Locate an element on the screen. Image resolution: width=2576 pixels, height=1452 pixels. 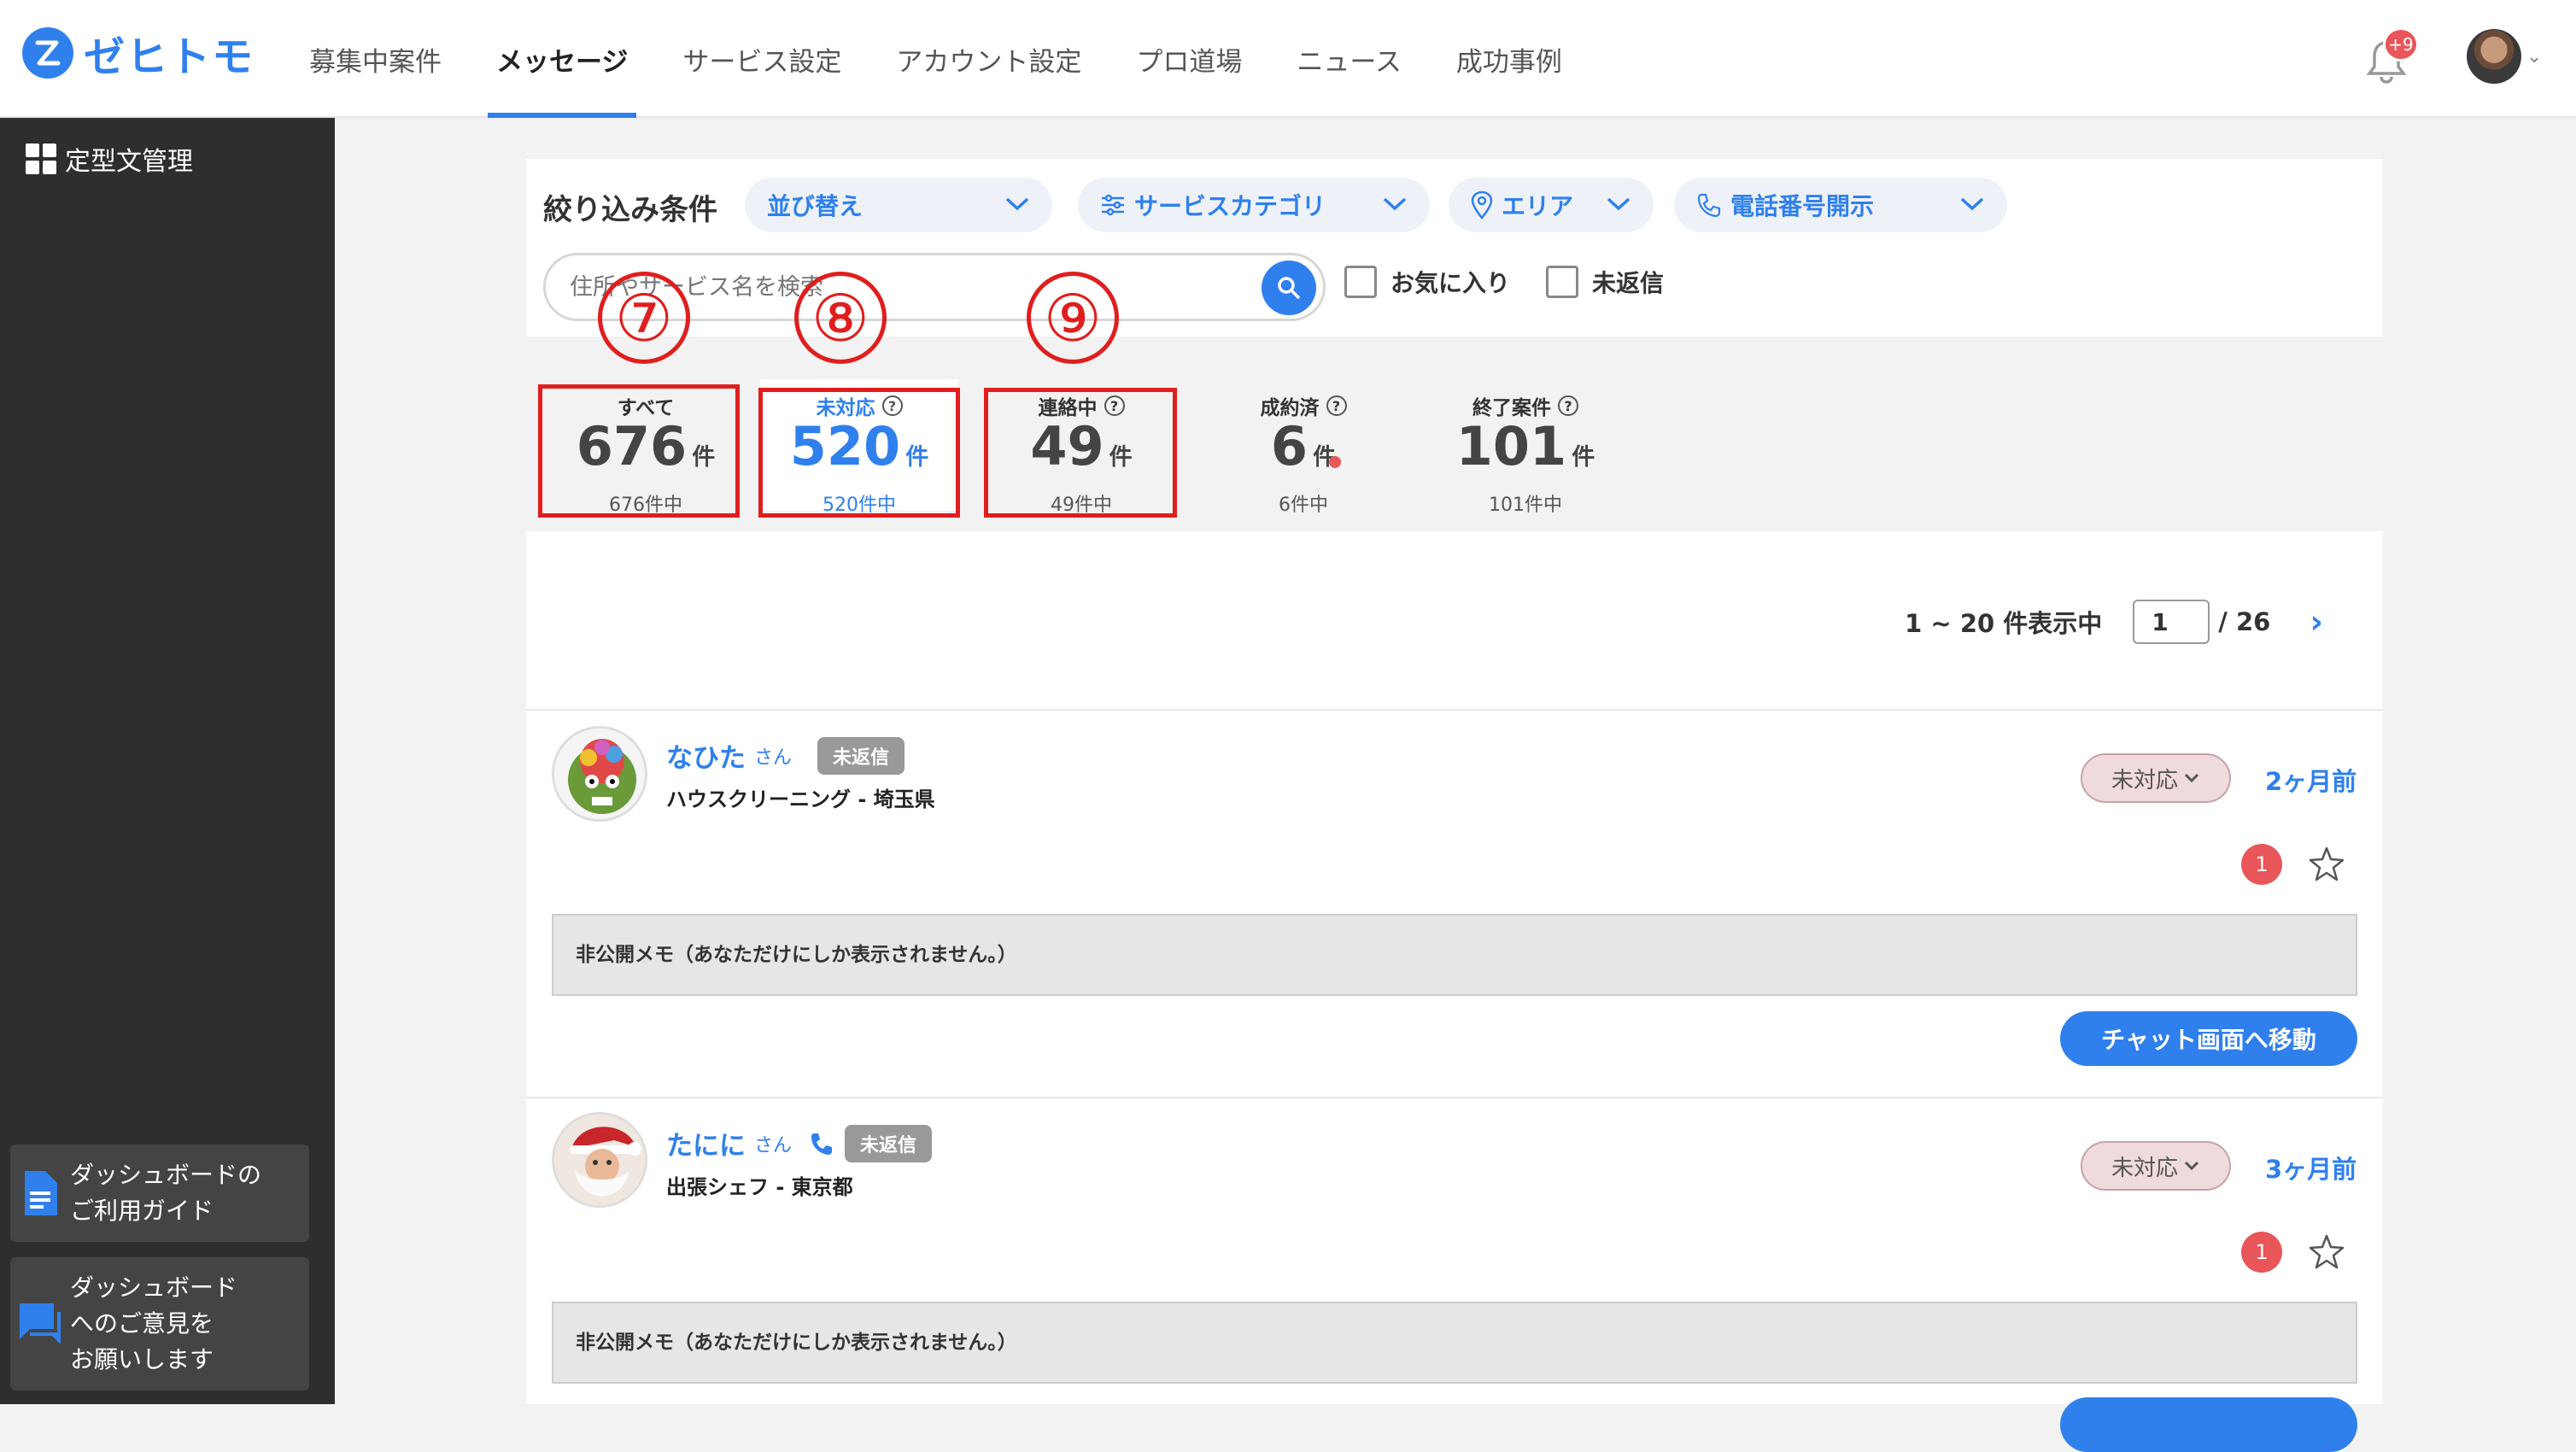
filter-title: 絞り込み条件 is located at coordinates (630, 210).